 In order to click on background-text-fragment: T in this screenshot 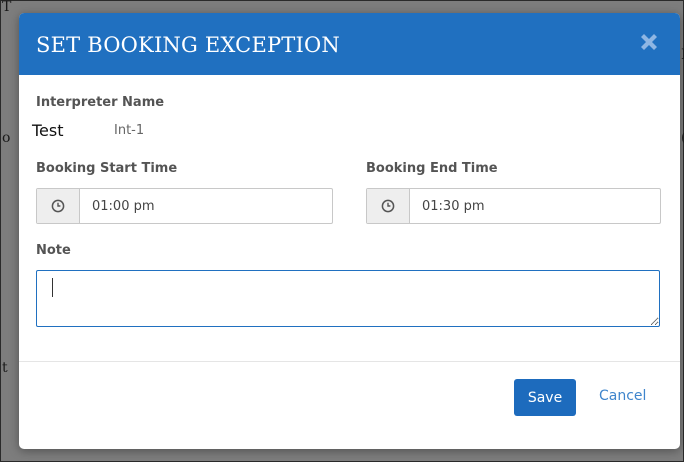, I will do `click(7, 7)`.